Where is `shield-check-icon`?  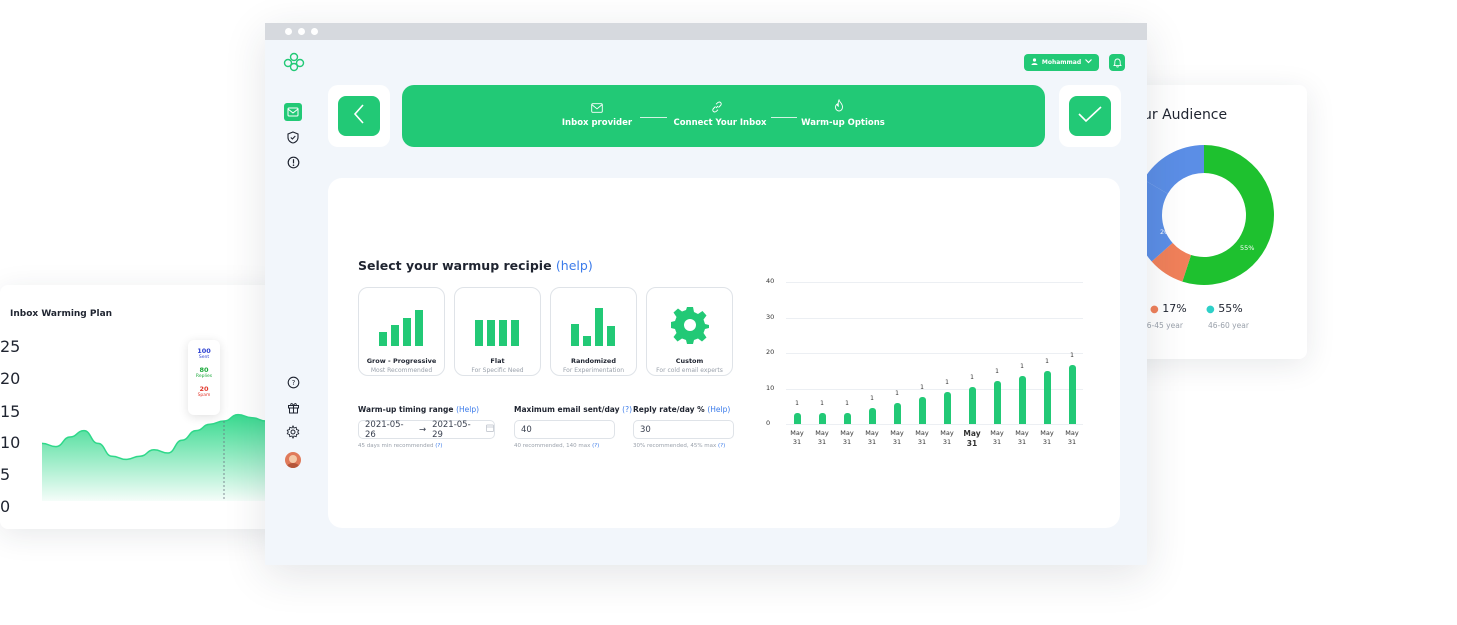
shield-check-icon is located at coordinates (293, 137).